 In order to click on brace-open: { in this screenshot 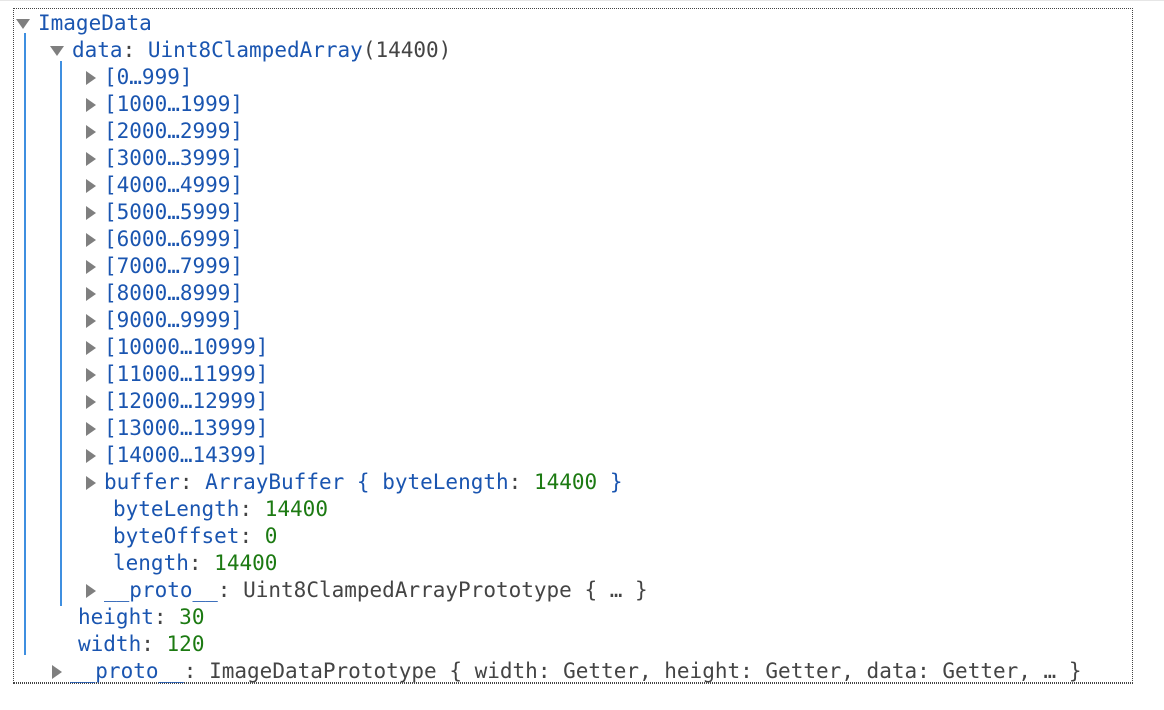, I will do `click(363, 482)`.